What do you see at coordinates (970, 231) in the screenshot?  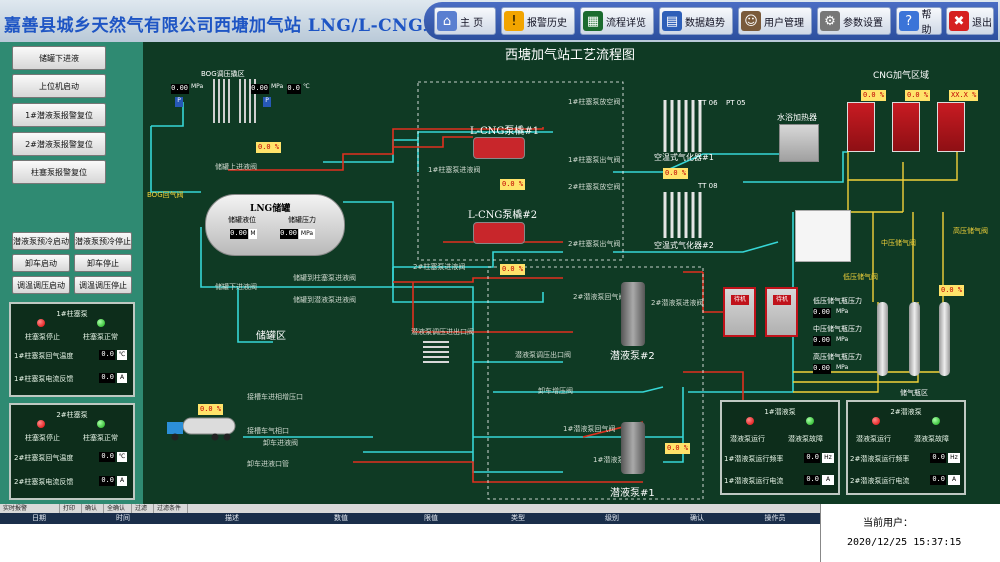 I see `high-valve-label: 高压储气阀` at bounding box center [970, 231].